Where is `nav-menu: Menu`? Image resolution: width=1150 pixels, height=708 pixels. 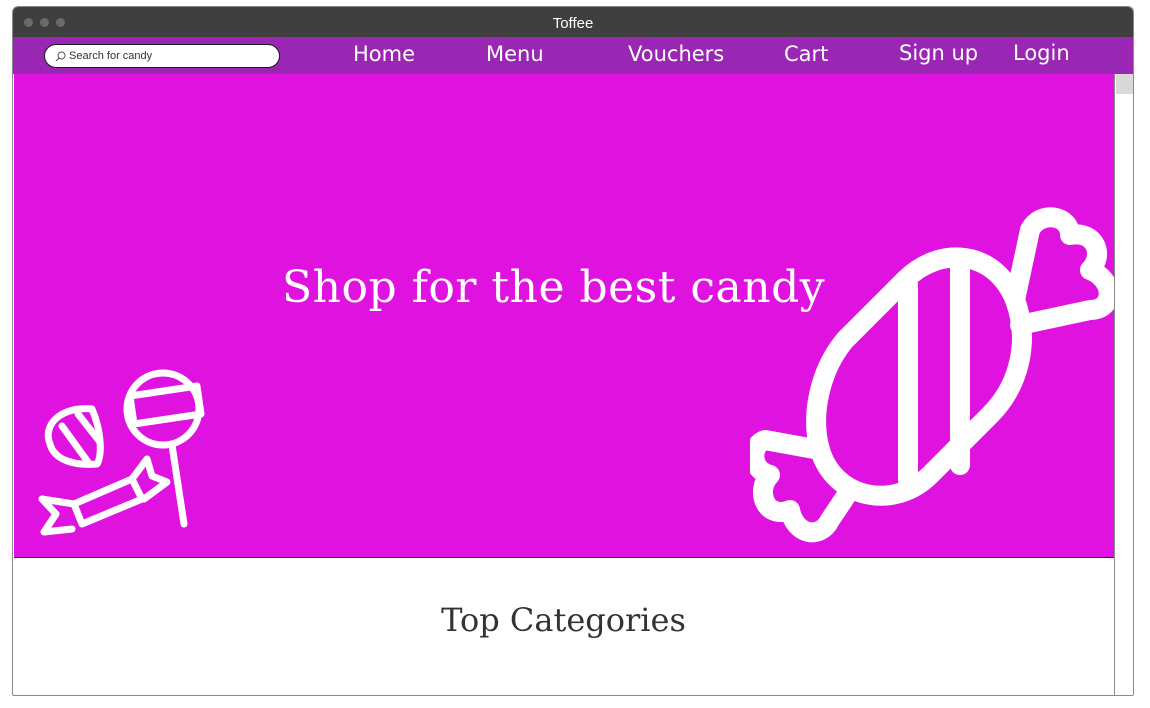
nav-menu: Menu is located at coordinates (515, 54).